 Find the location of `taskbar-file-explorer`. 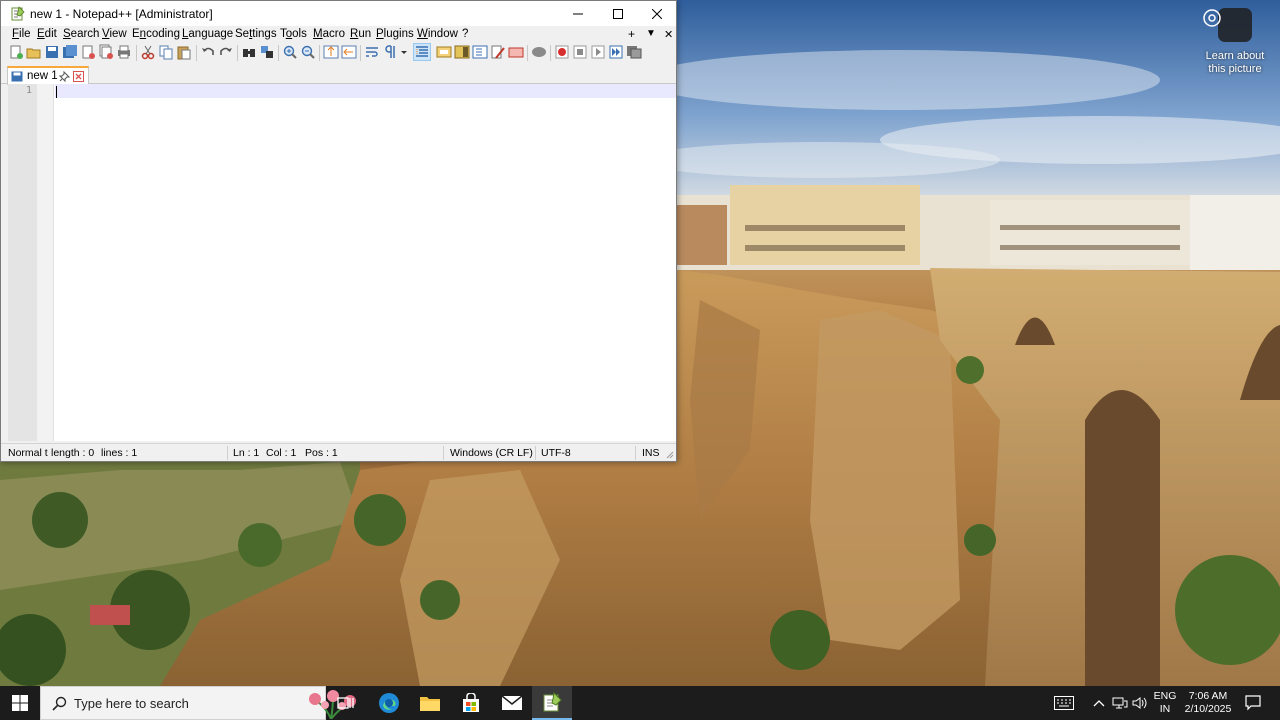

taskbar-file-explorer is located at coordinates (430, 703).